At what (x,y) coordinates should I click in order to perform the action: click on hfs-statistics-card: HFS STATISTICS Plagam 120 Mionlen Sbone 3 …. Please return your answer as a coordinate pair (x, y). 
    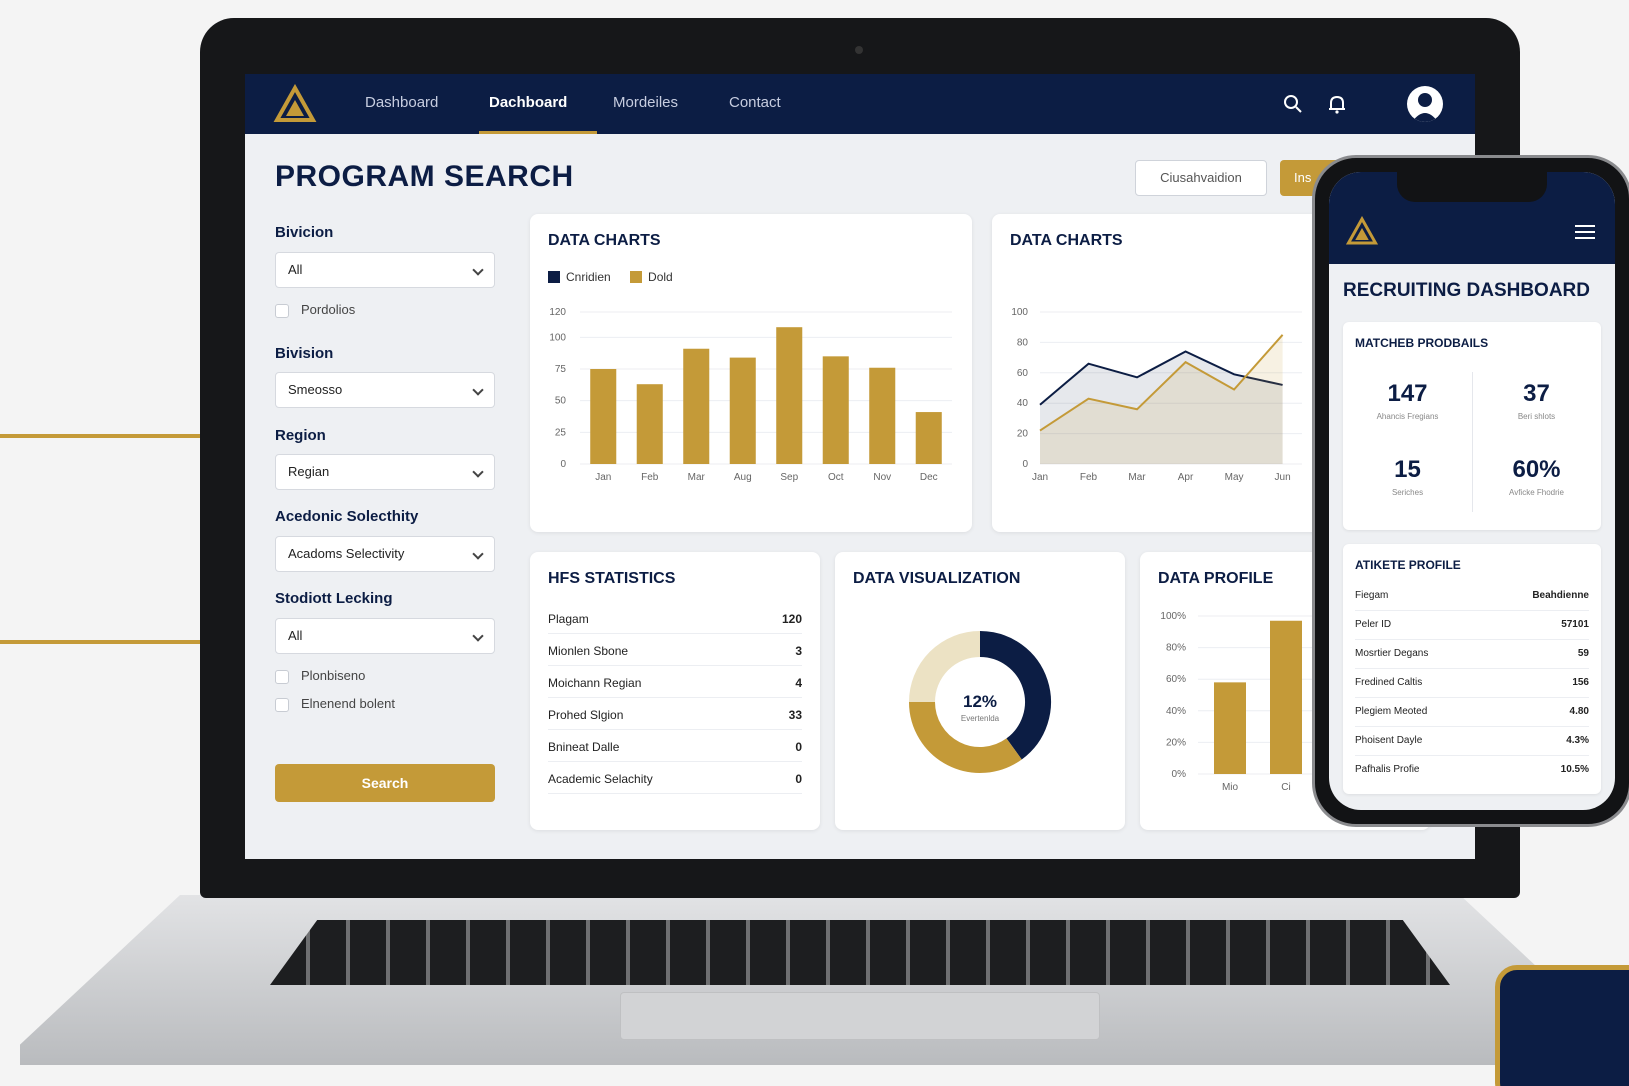
    Looking at the image, I should click on (675, 691).